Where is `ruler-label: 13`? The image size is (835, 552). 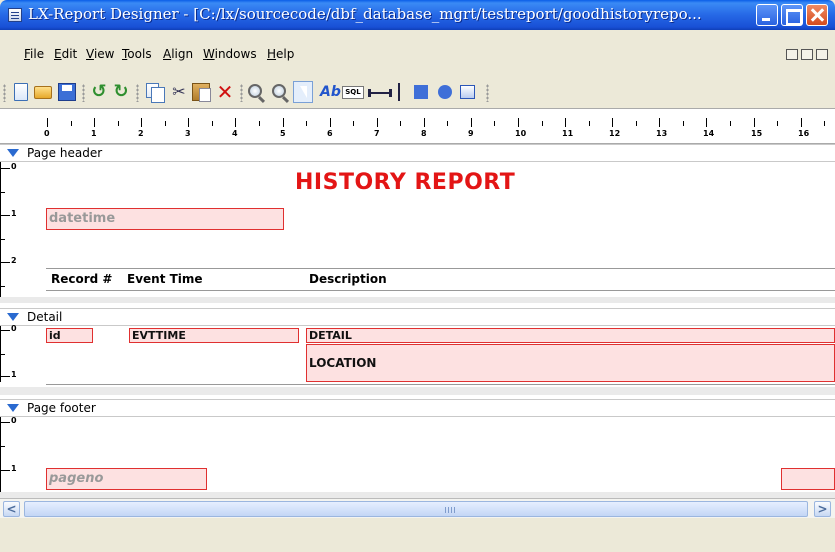
ruler-label: 13 is located at coordinates (662, 133).